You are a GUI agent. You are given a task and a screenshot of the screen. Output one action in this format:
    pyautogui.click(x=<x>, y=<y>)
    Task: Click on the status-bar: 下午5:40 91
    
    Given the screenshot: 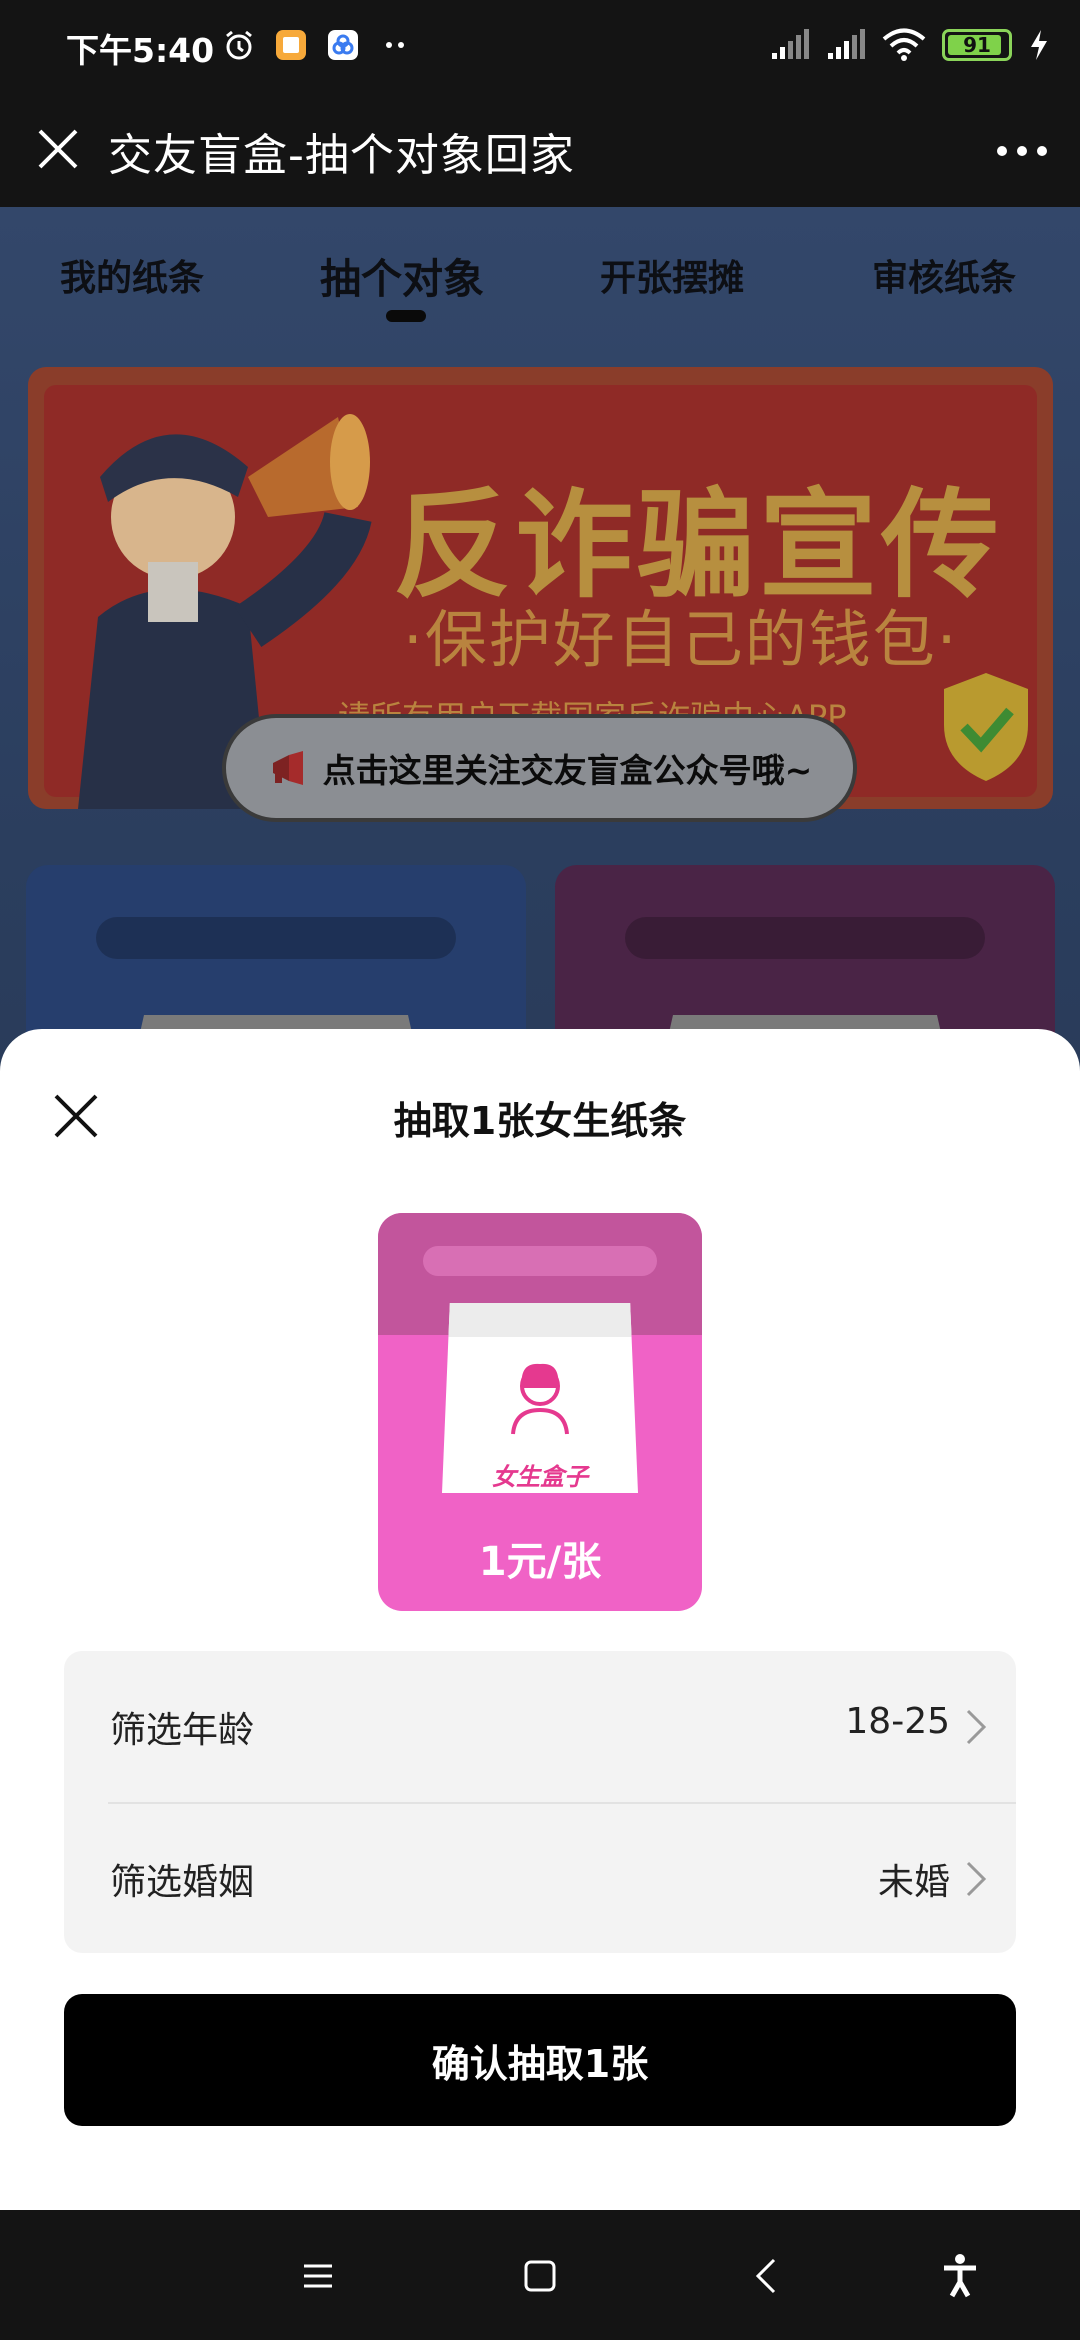 What is the action you would take?
    pyautogui.click(x=540, y=47)
    